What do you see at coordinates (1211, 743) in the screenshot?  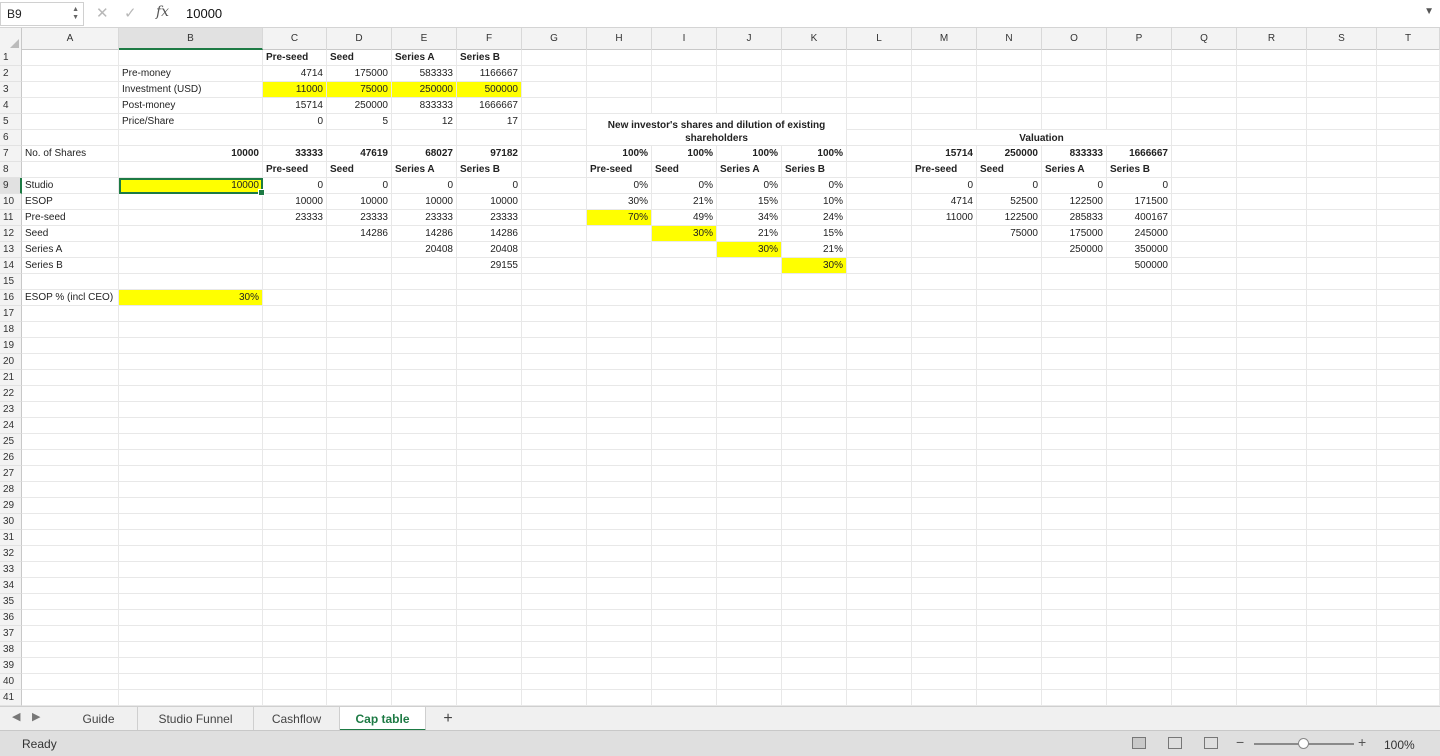 I see `page-break-view-icon` at bounding box center [1211, 743].